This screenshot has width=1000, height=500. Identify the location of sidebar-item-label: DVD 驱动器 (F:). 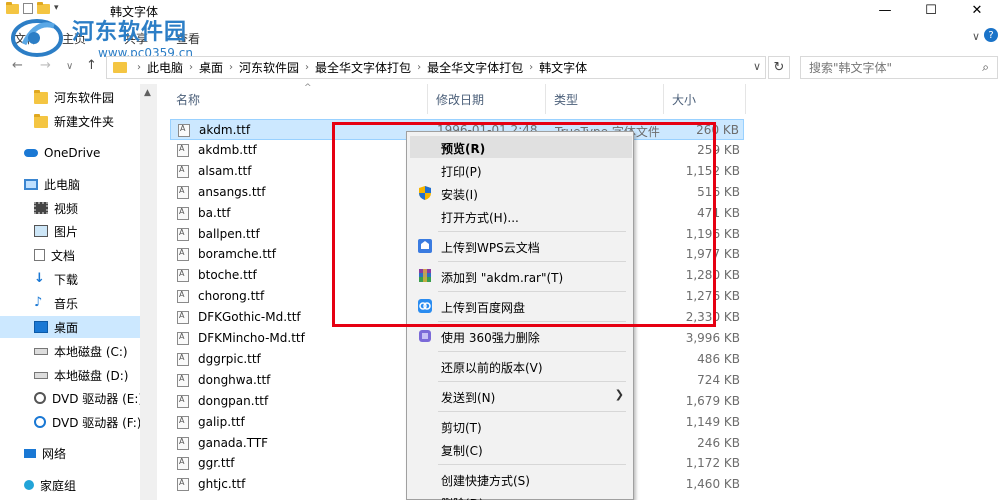
(97, 422).